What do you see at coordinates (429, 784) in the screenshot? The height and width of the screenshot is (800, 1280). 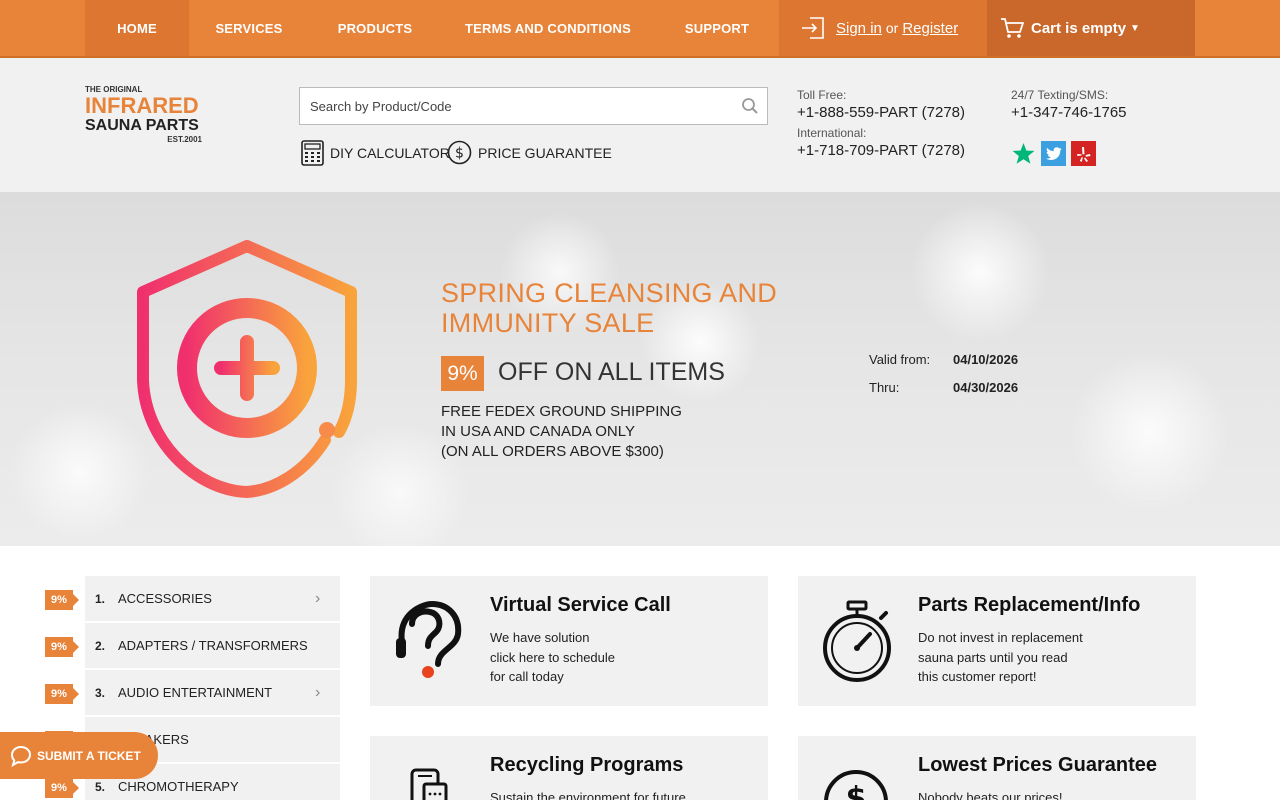 I see `devices-icon` at bounding box center [429, 784].